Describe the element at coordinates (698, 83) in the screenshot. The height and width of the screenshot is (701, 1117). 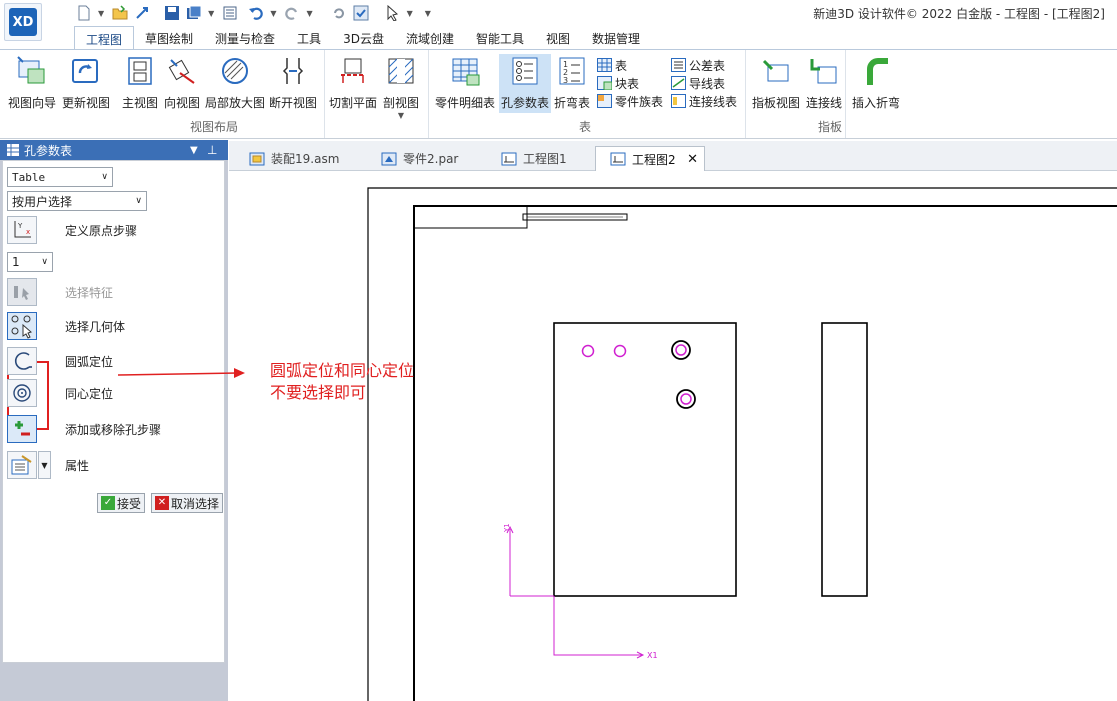
I see `wire-table-button: 导线表` at that location.